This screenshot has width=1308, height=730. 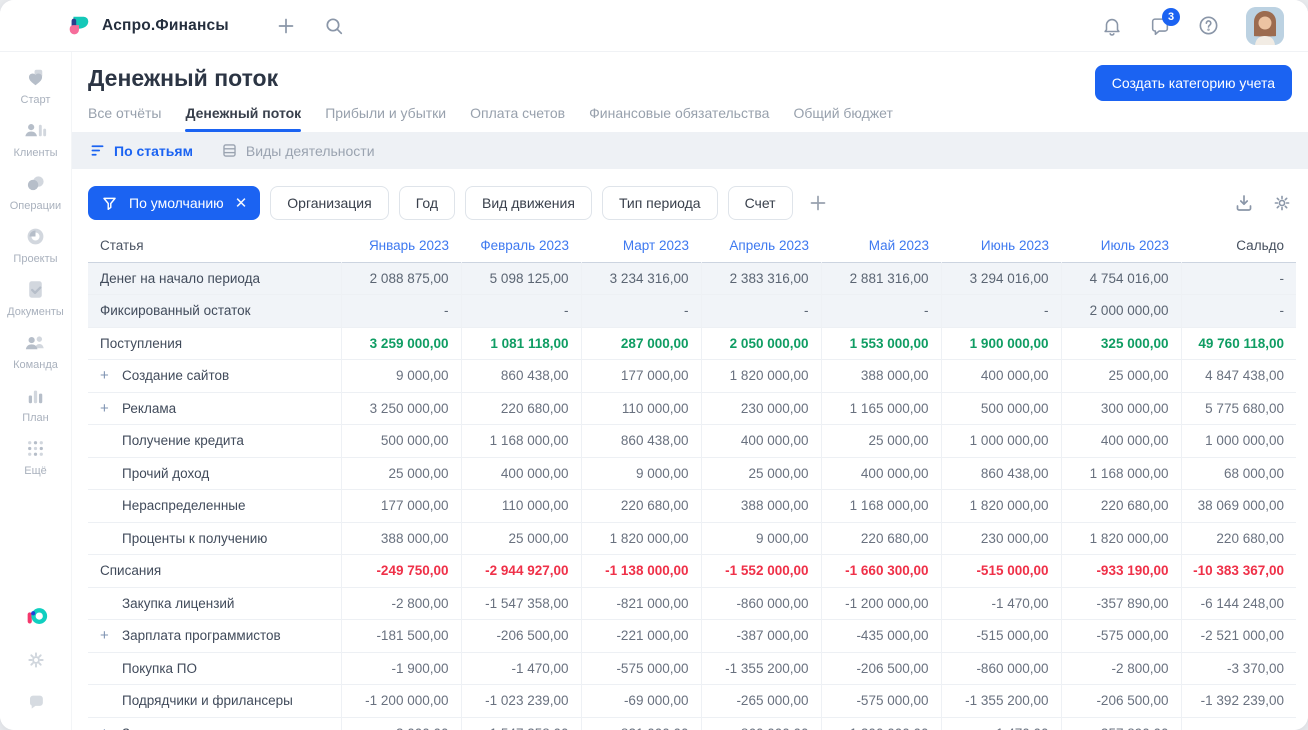 What do you see at coordinates (690, 150) in the screenshot?
I see `view-switcher: По статьям Виды деятельности` at bounding box center [690, 150].